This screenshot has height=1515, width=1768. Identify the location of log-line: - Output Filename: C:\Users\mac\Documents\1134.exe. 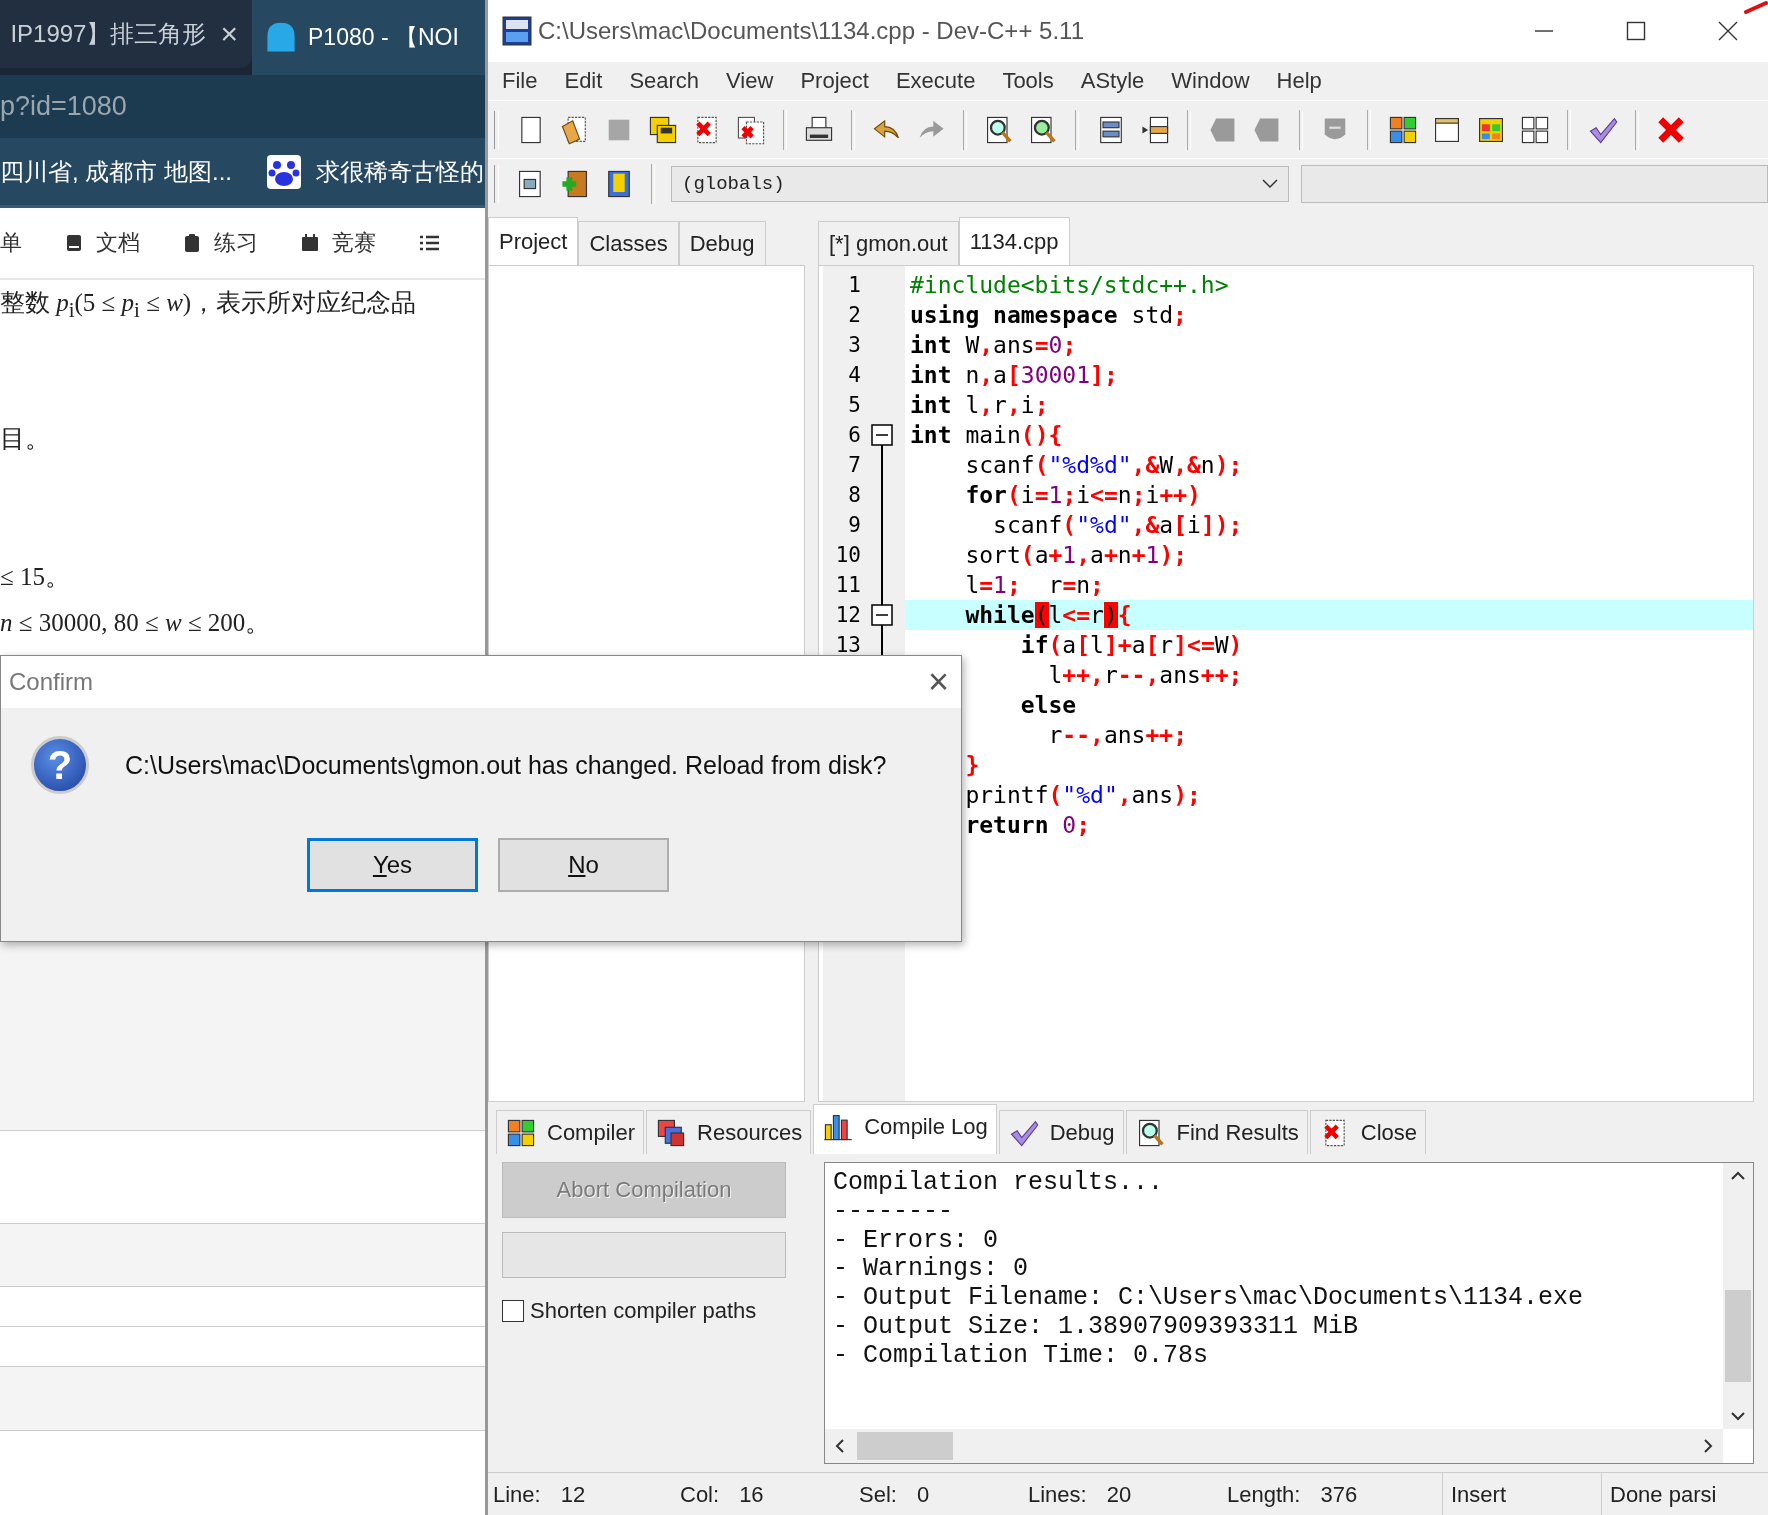
(1208, 1298).